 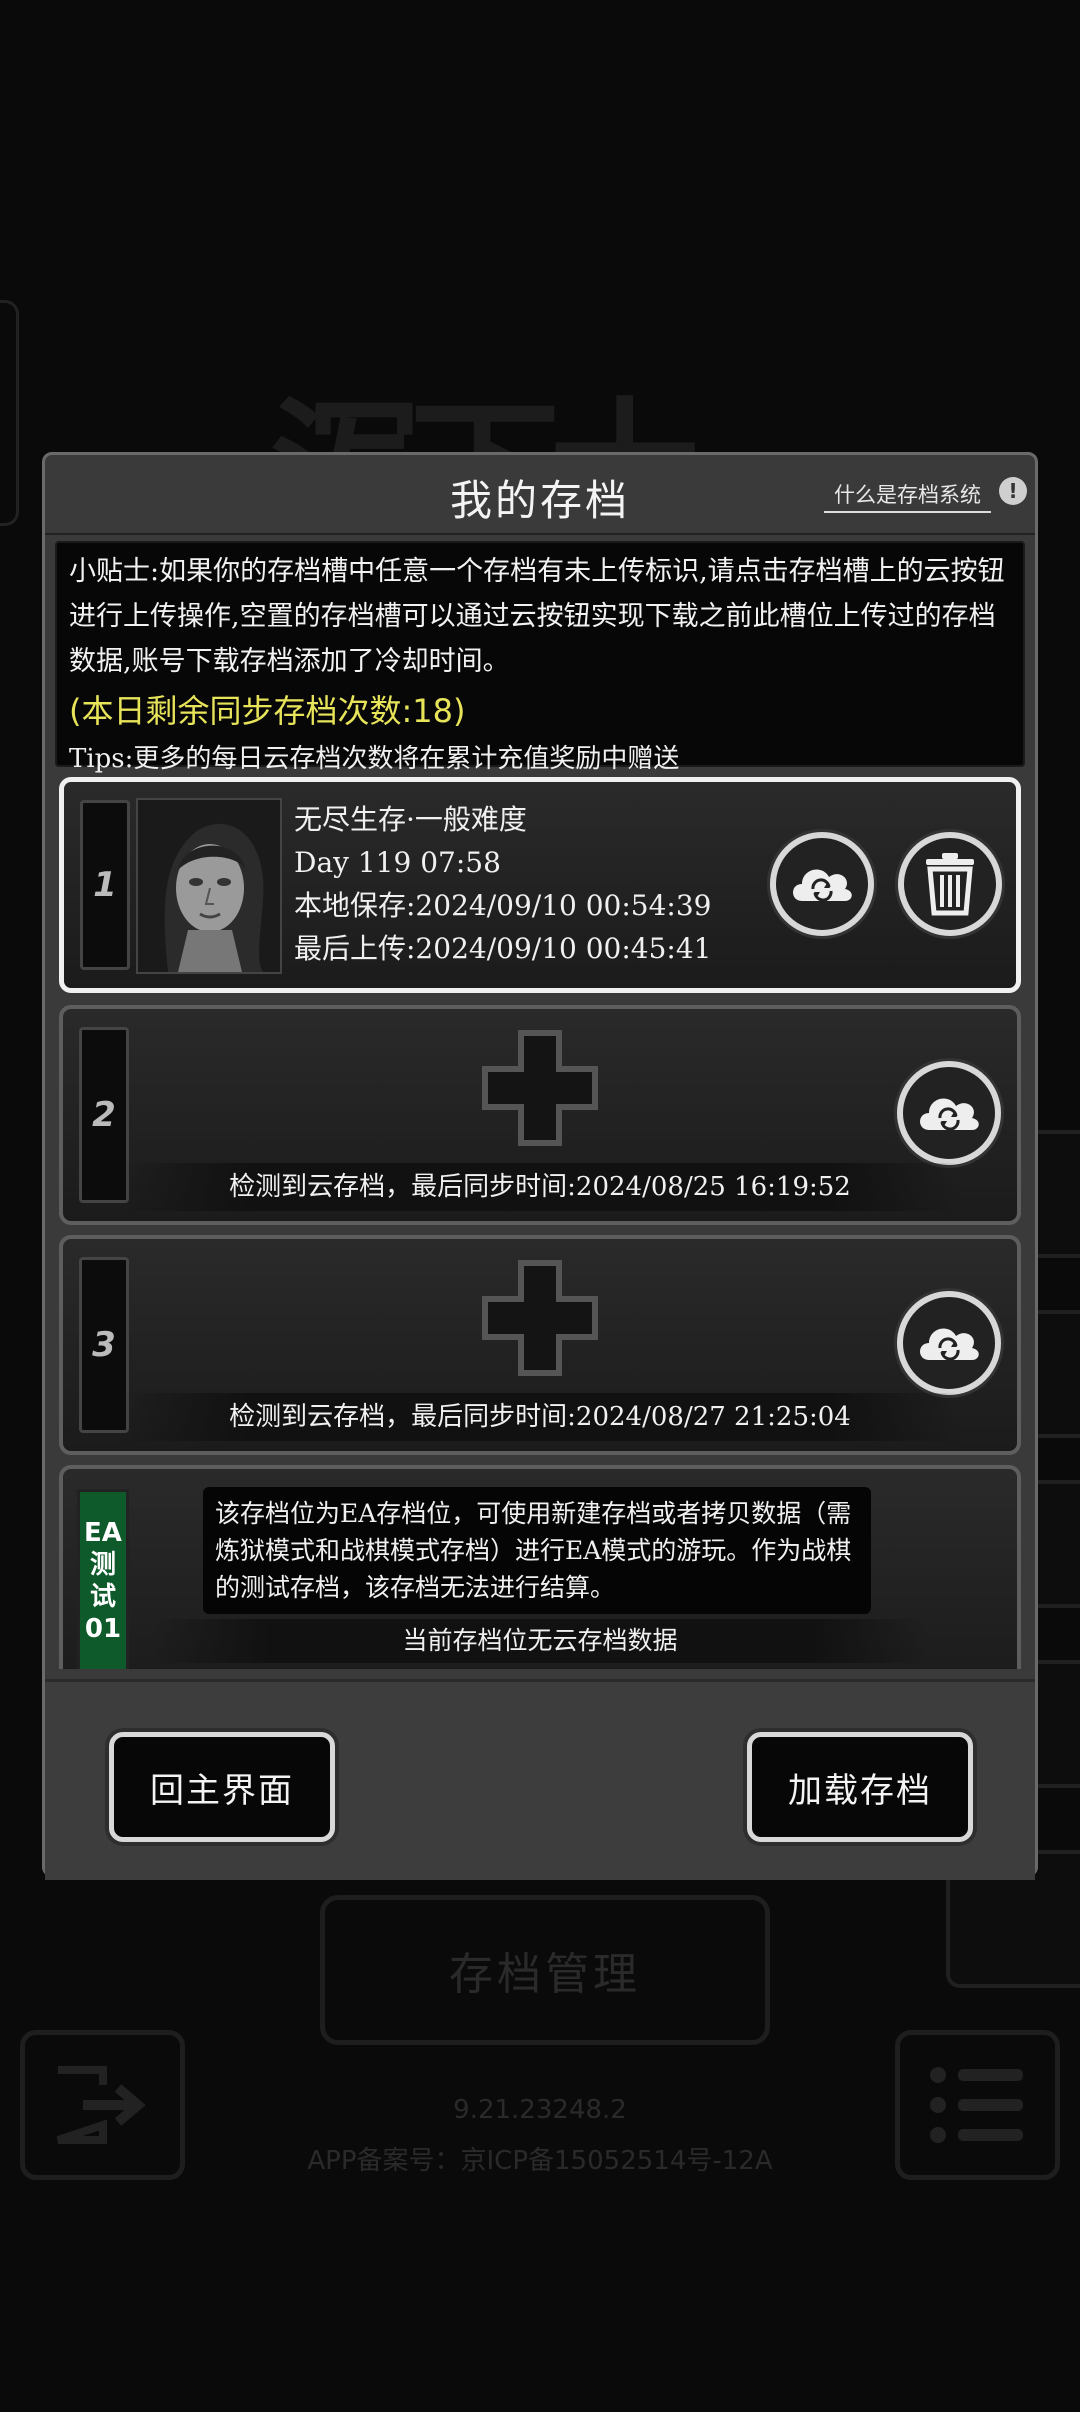 I want to click on ea-slot-label: EA 测 试 01, so click(x=103, y=1579).